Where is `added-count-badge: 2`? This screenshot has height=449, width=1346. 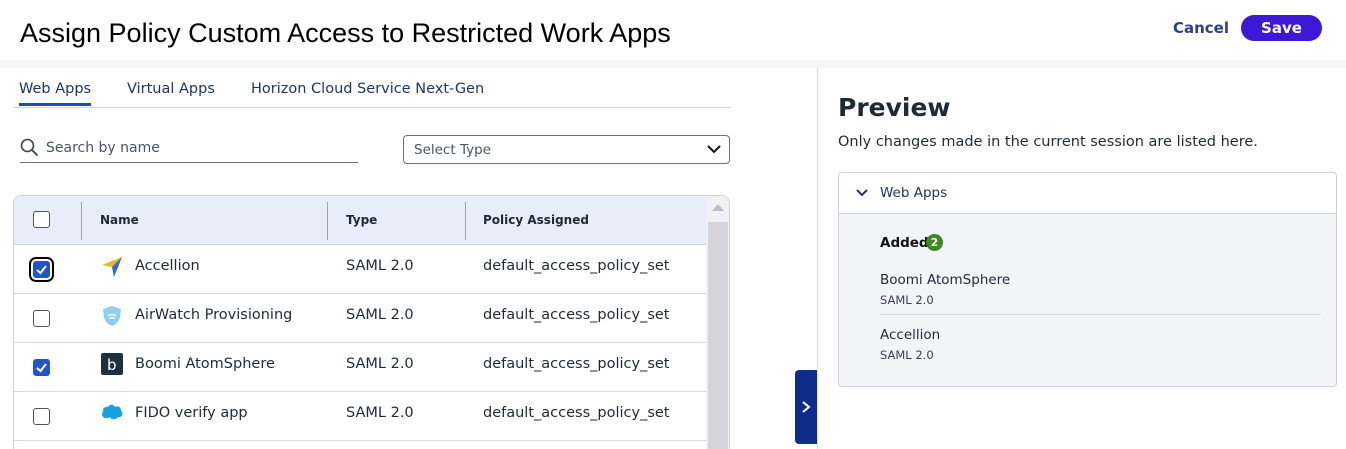 added-count-badge: 2 is located at coordinates (934, 242).